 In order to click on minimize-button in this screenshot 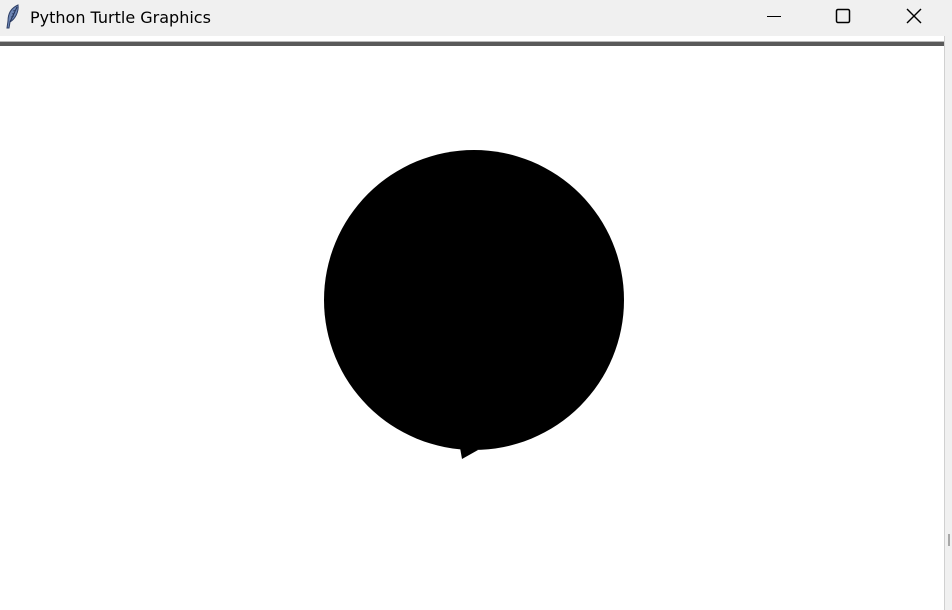, I will do `click(774, 18)`.